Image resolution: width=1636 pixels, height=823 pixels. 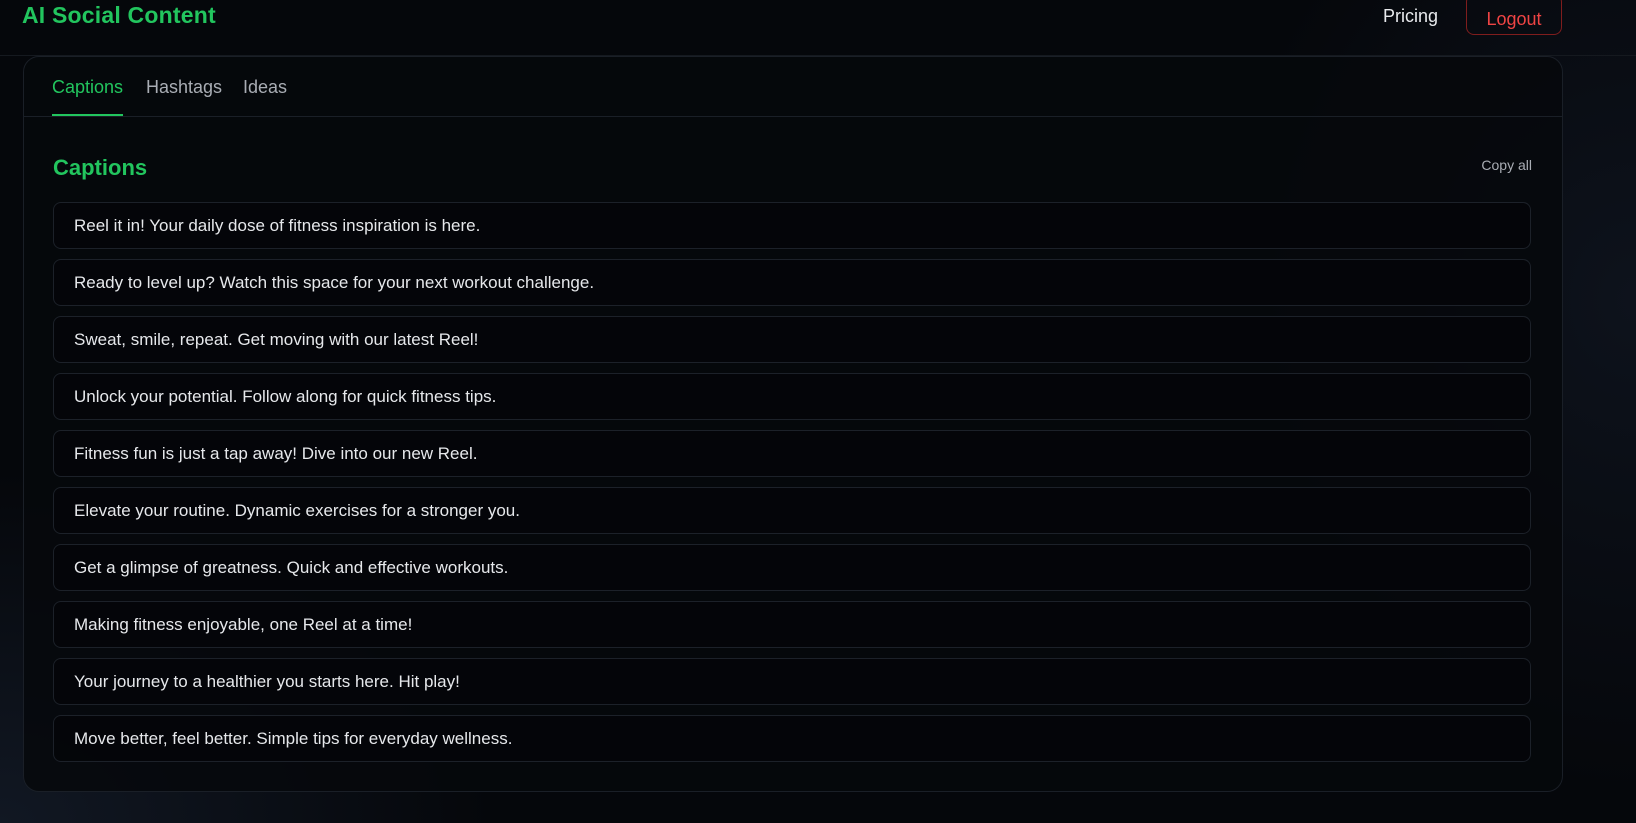 What do you see at coordinates (793, 87) in the screenshot?
I see `tab-bar: Captions Hashtags Ideas` at bounding box center [793, 87].